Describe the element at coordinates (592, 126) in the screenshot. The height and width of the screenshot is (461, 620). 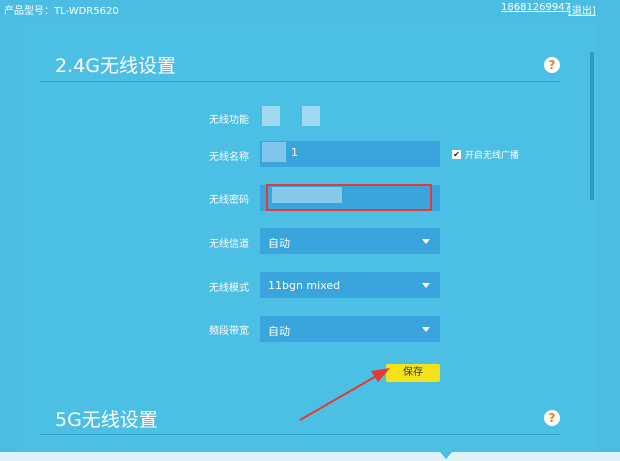
I see `scrollbar` at that location.